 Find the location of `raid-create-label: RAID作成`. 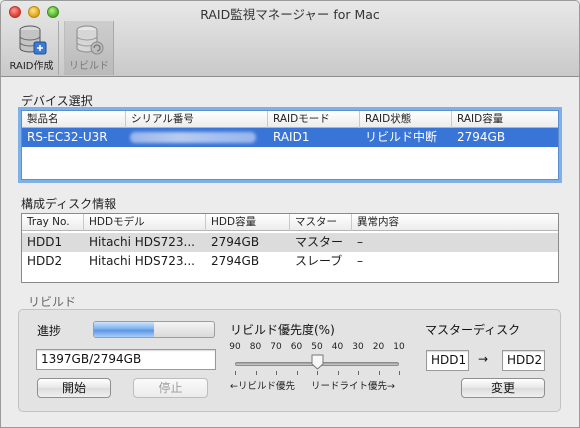

raid-create-label: RAID作成 is located at coordinates (31, 66).